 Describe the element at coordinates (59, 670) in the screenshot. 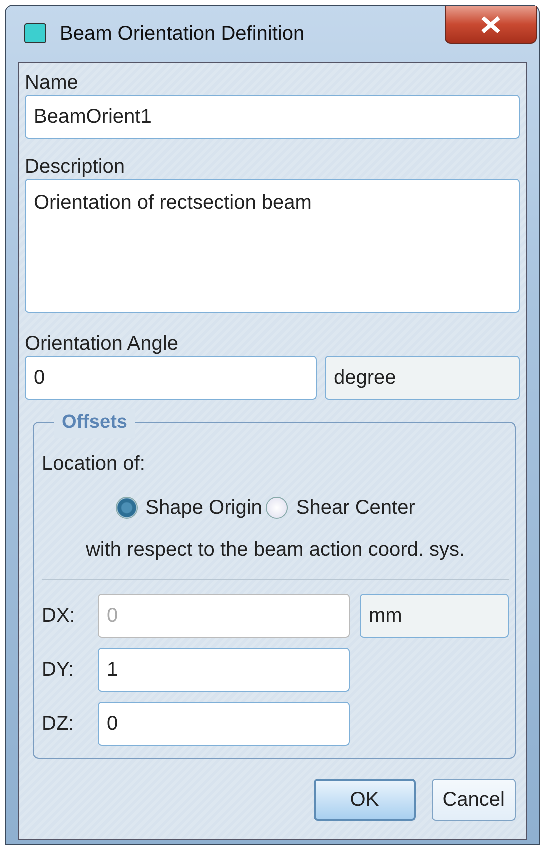

I see `offset-label: DY:` at that location.